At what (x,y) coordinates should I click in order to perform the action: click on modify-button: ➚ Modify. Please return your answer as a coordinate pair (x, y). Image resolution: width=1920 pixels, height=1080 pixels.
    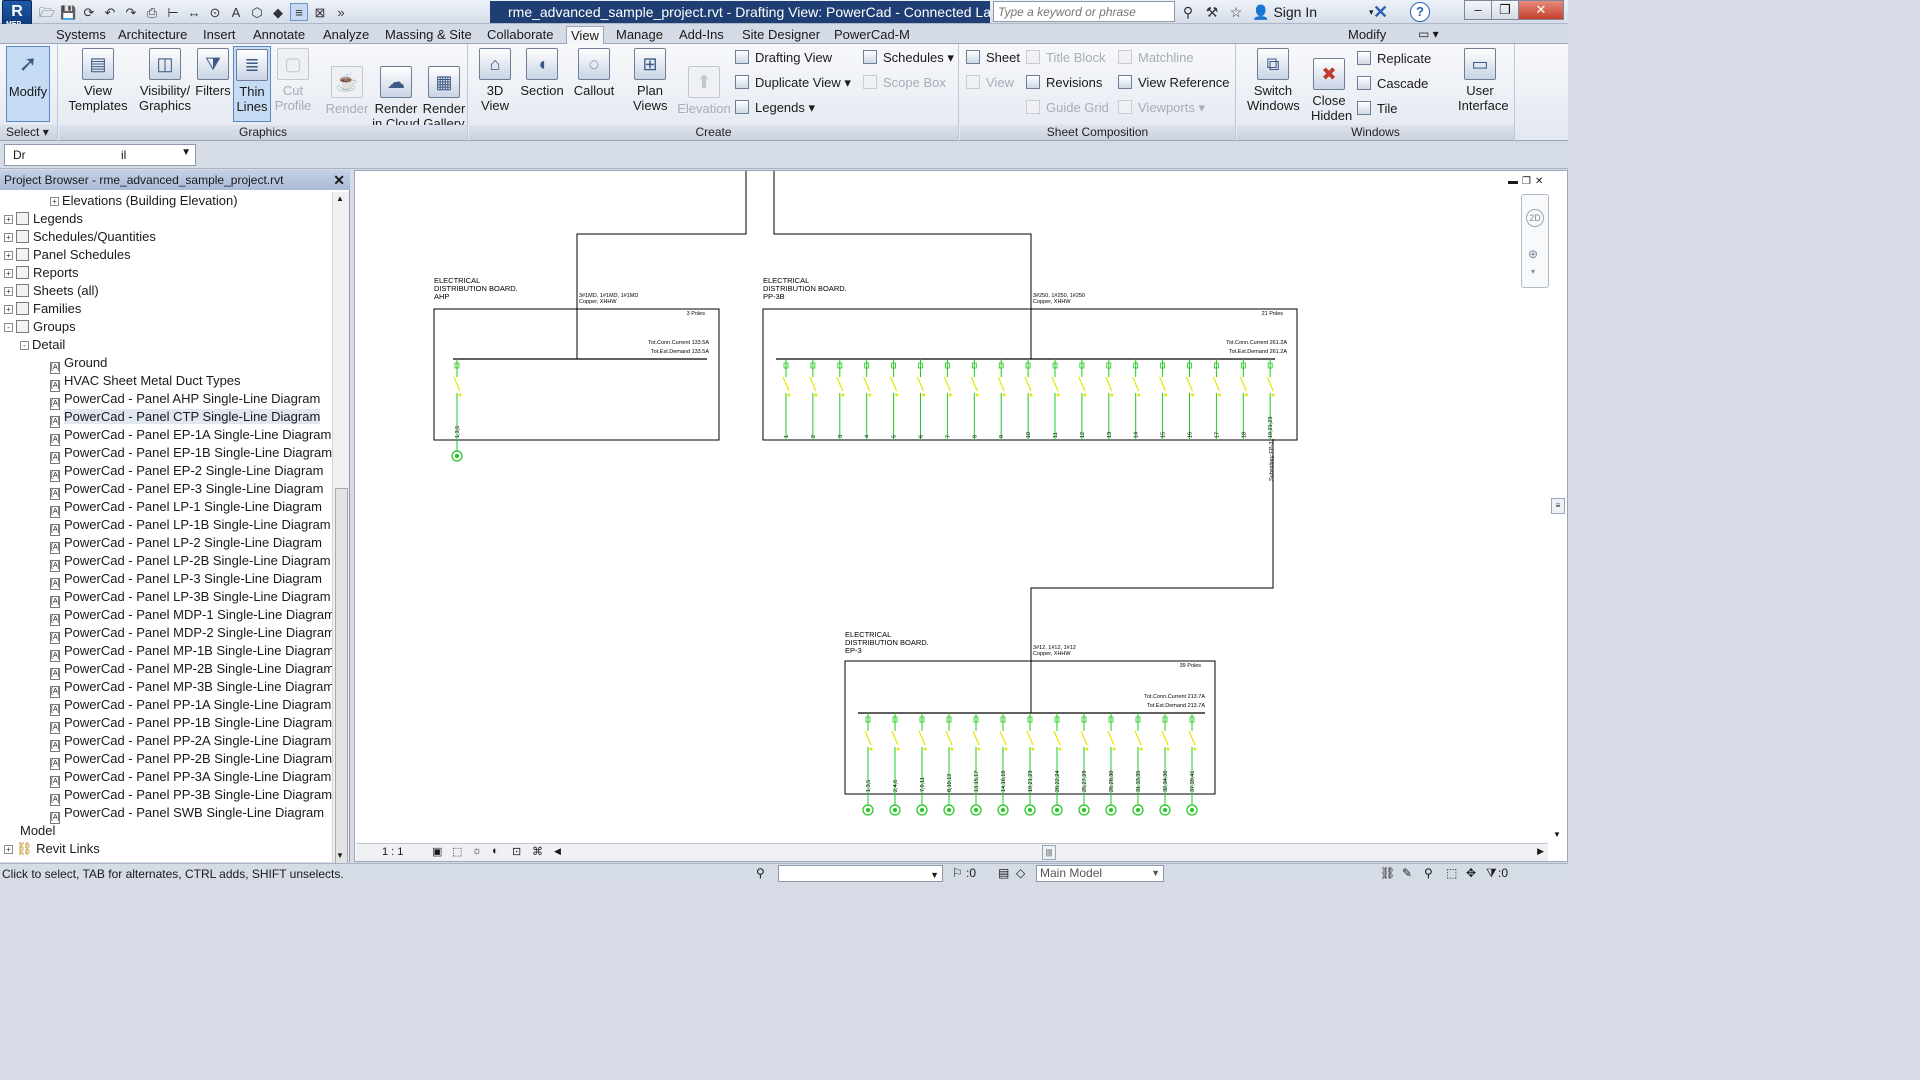
    Looking at the image, I should click on (28, 84).